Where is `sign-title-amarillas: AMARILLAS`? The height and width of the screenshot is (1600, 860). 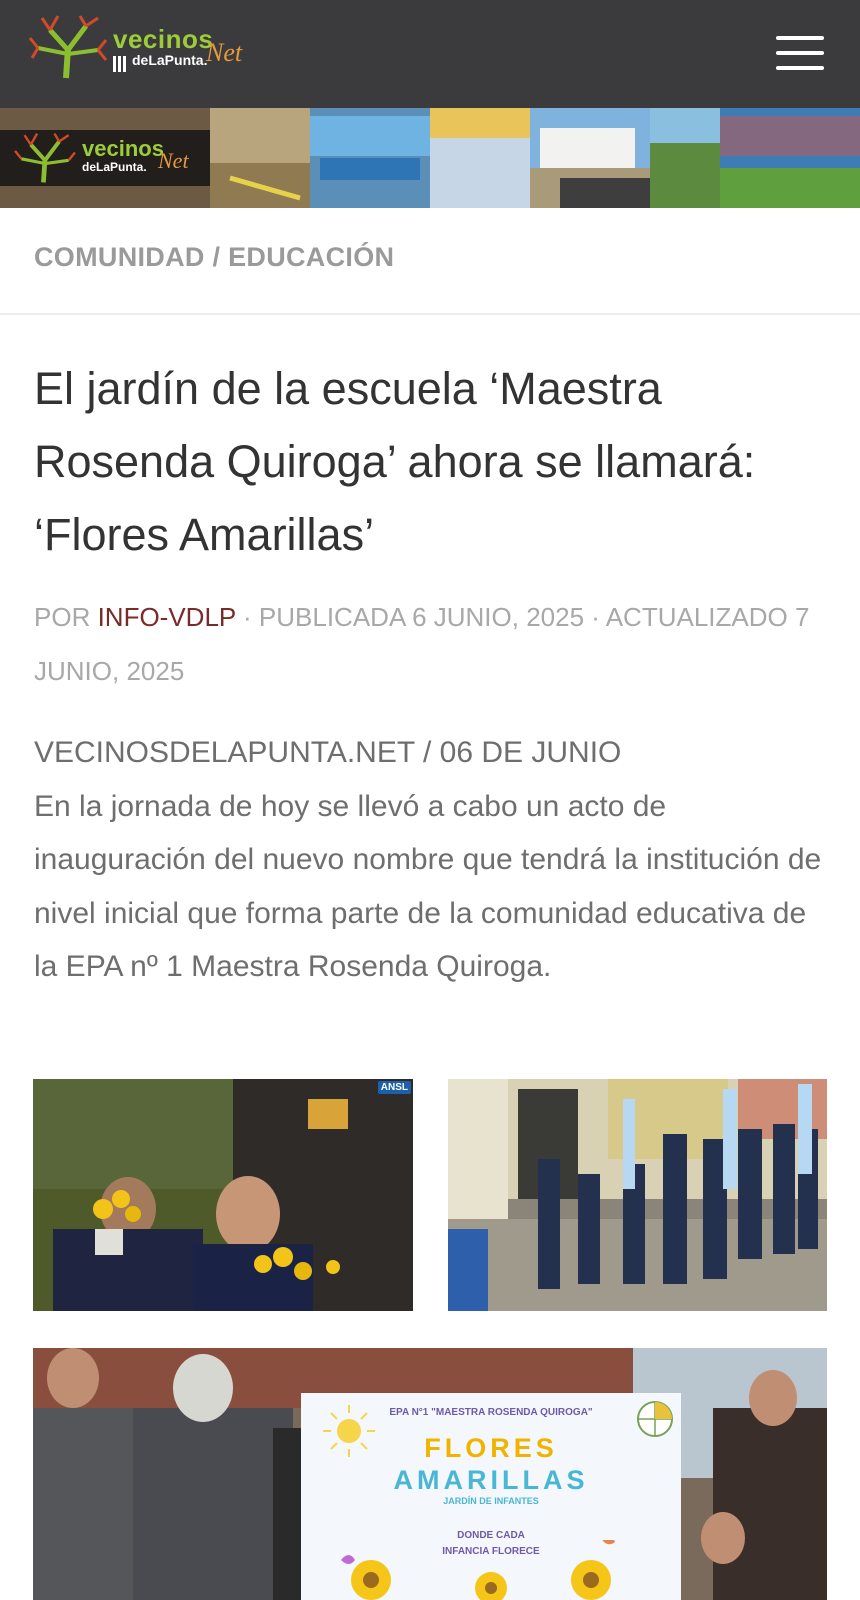 sign-title-amarillas: AMARILLAS is located at coordinates (491, 1480).